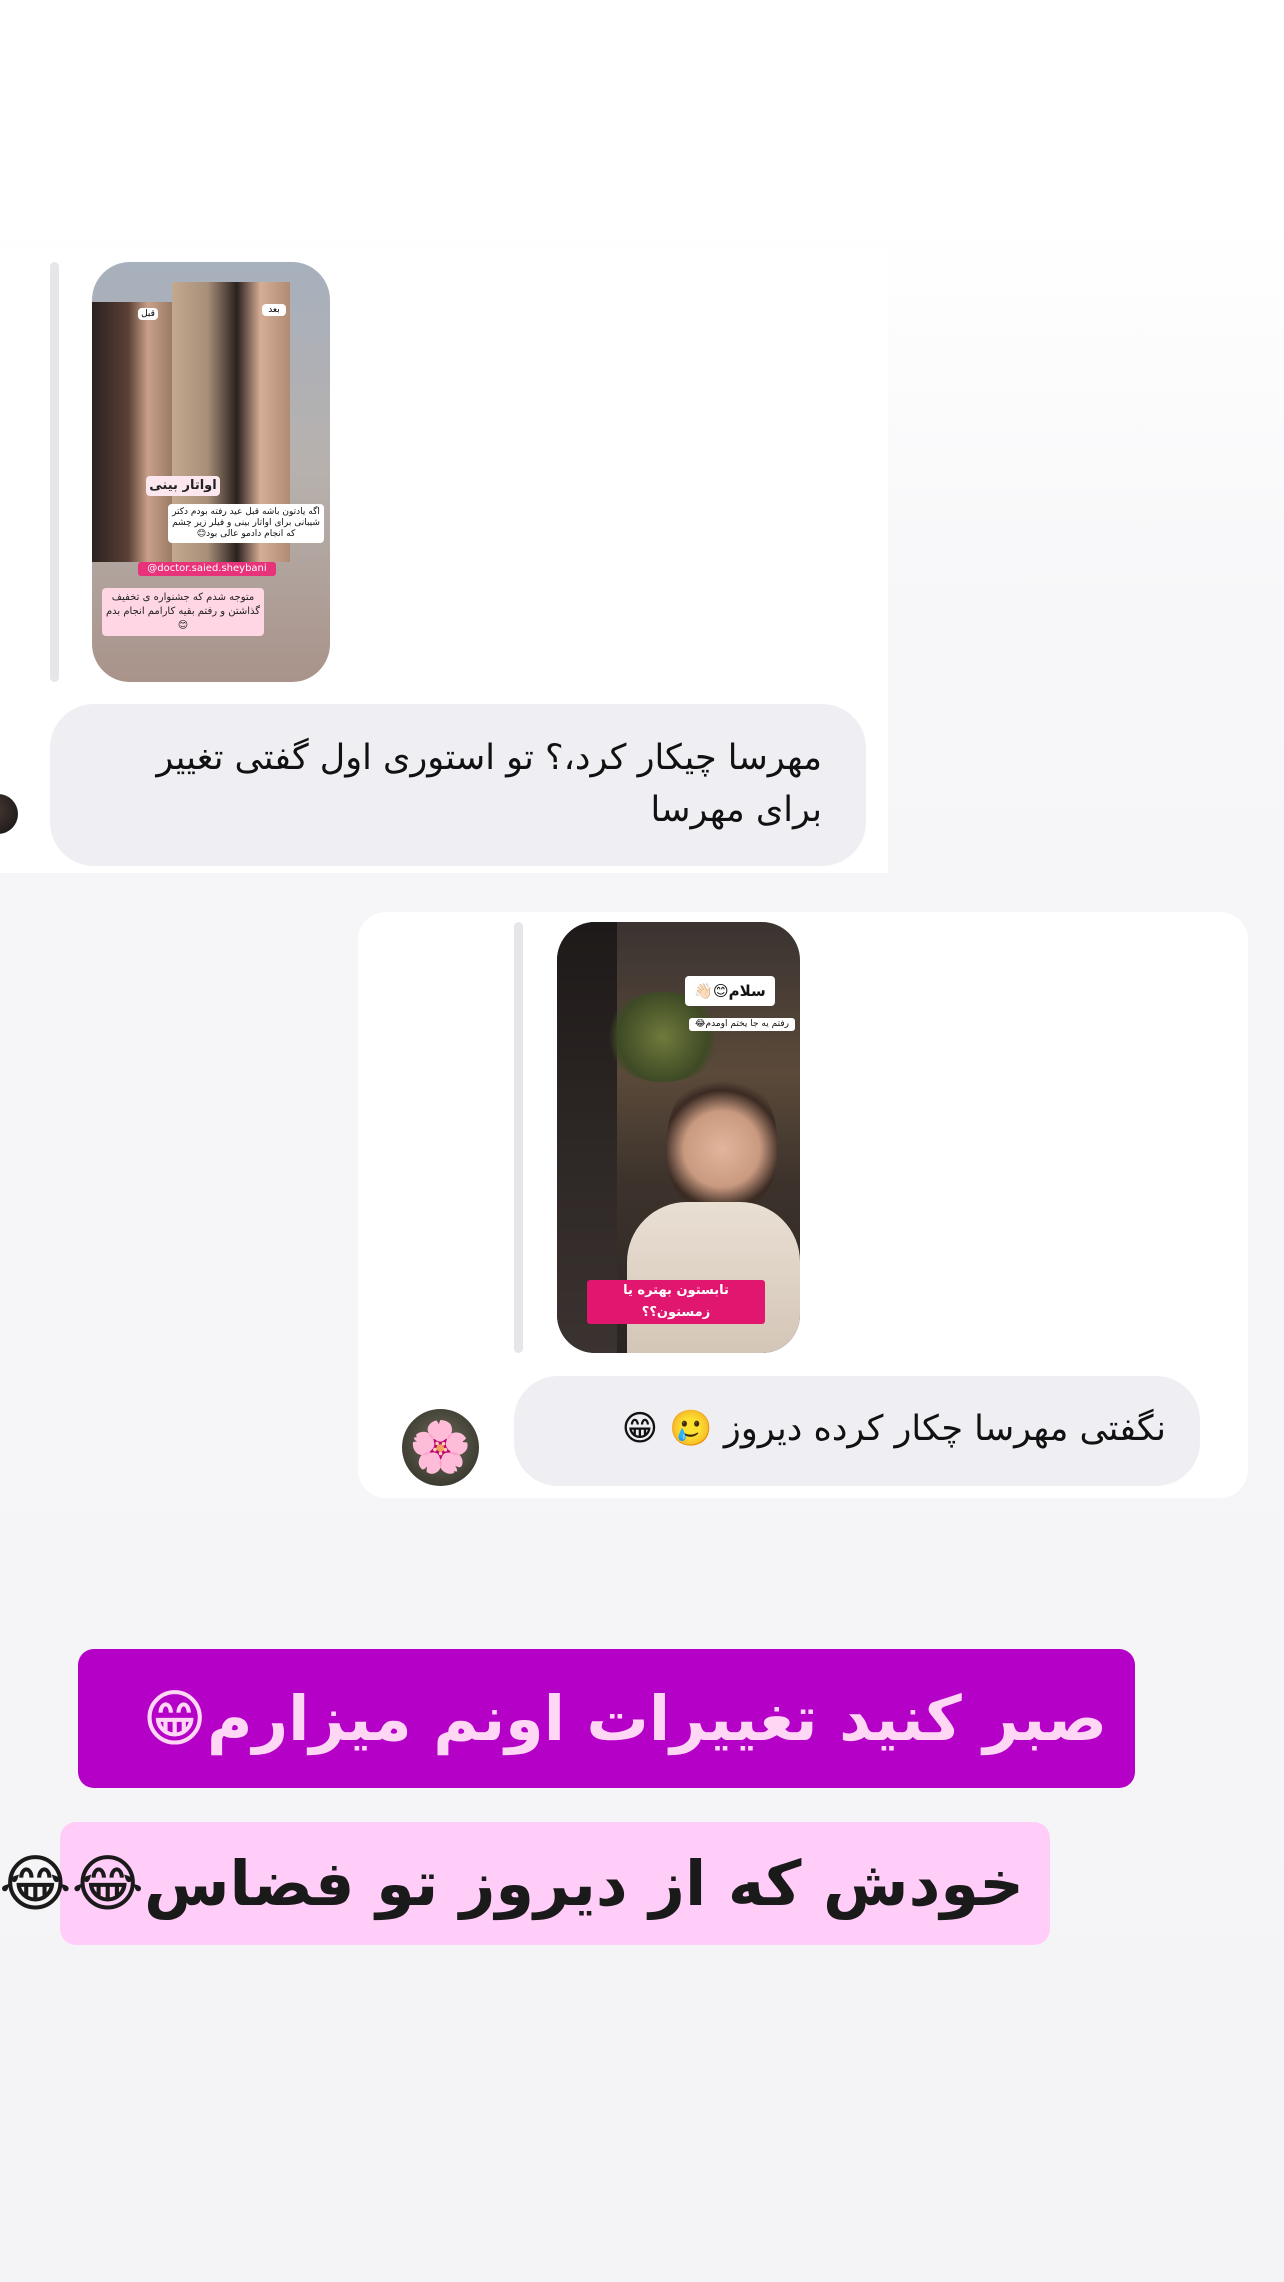  I want to click on greeting-sticker: سلام😊👋🏻, so click(730, 991).